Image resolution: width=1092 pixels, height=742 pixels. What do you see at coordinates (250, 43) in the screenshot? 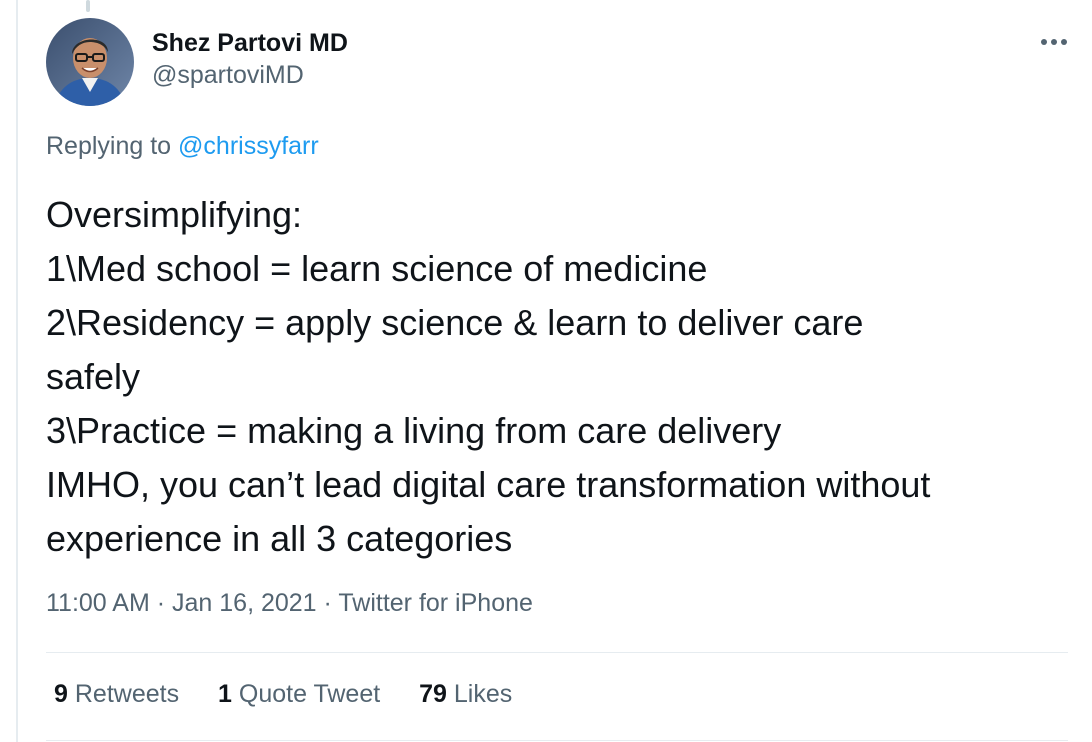
I see `display-name: Shez Partovi MD` at bounding box center [250, 43].